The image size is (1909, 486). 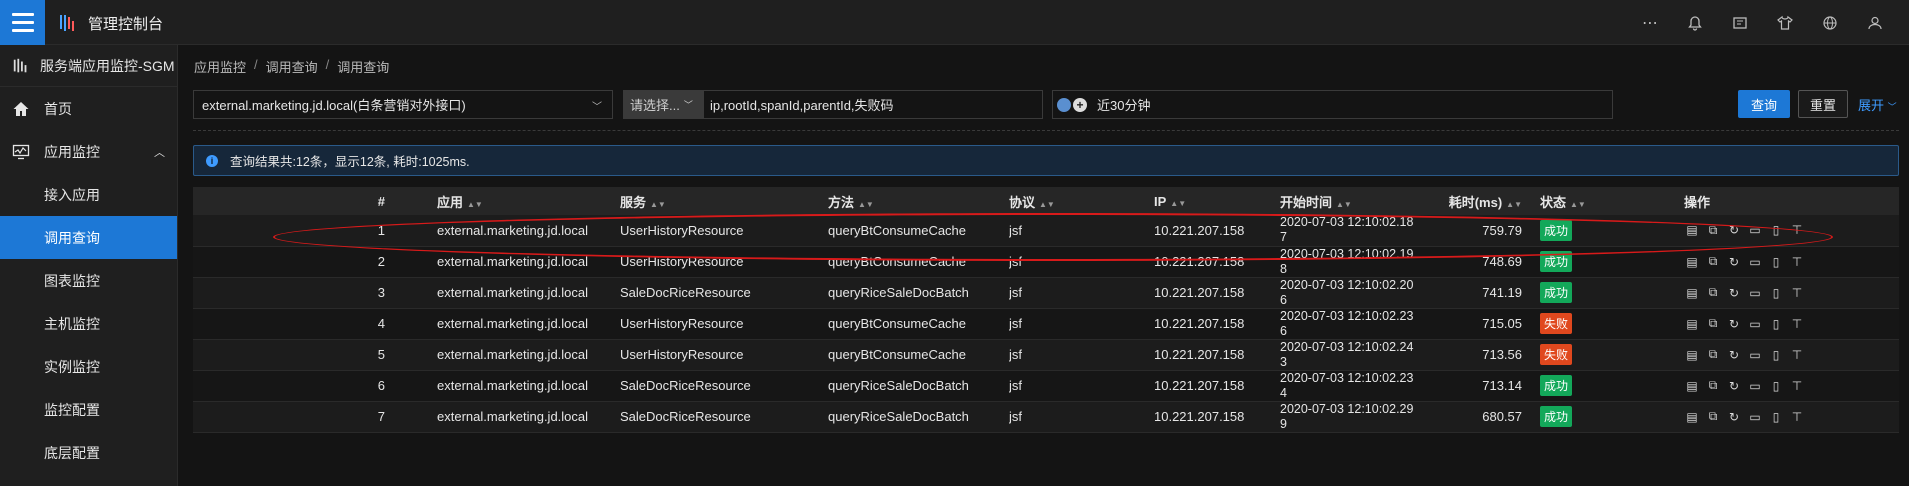 What do you see at coordinates (88, 280) in the screenshot?
I see `sidebar-item-chart-monitor: 图表监控` at bounding box center [88, 280].